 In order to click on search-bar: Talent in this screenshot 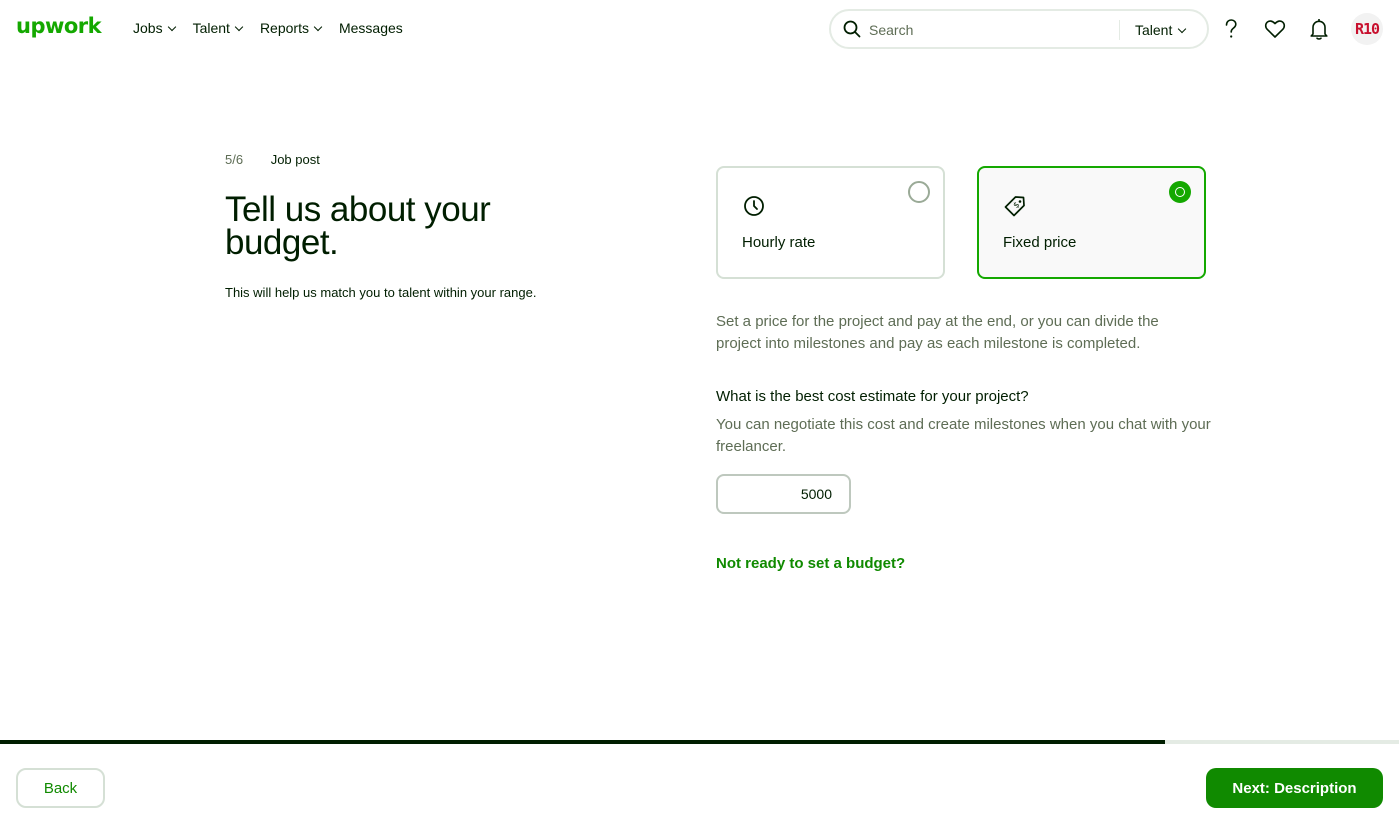, I will do `click(1019, 29)`.